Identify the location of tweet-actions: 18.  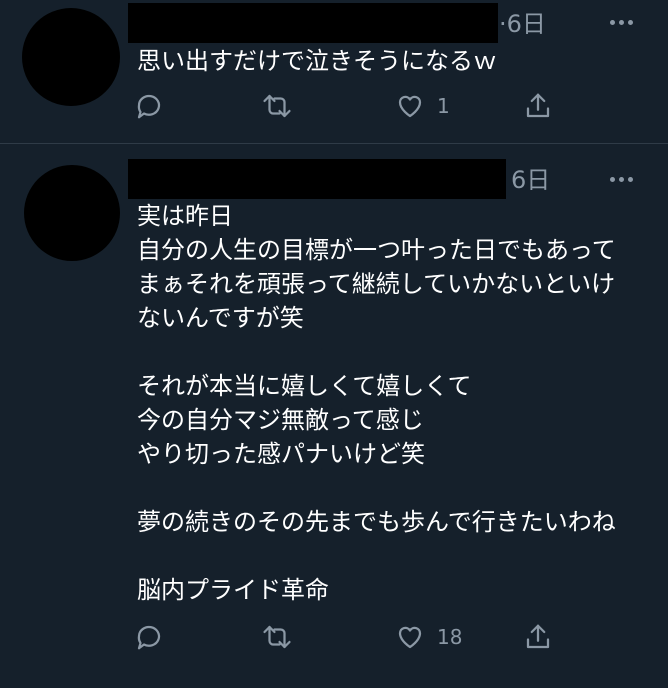
(334, 637).